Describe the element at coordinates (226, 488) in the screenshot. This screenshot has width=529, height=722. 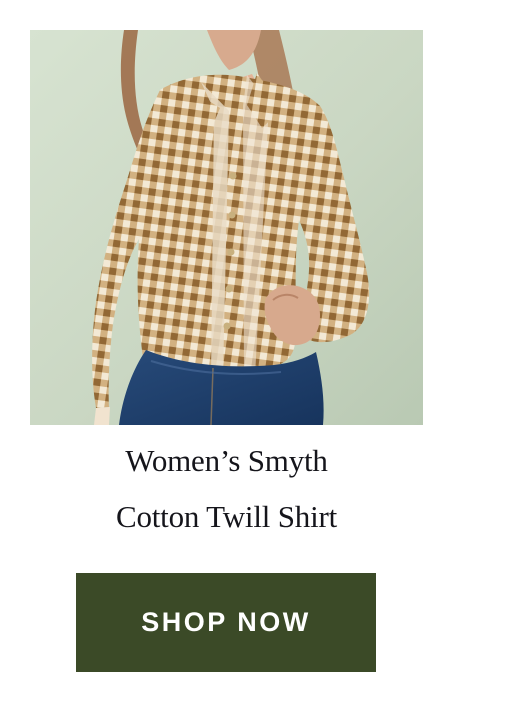
I see `product-title: Women’s Smyth Cotton Twill Shirt` at that location.